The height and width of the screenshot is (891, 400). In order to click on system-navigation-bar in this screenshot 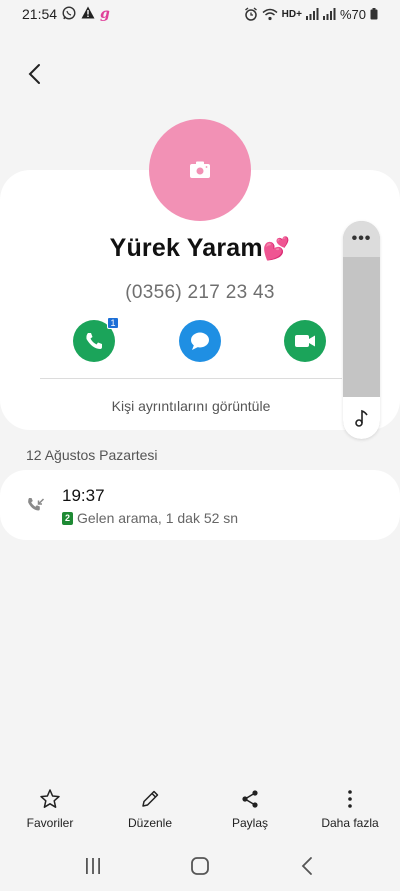, I will do `click(200, 866)`.